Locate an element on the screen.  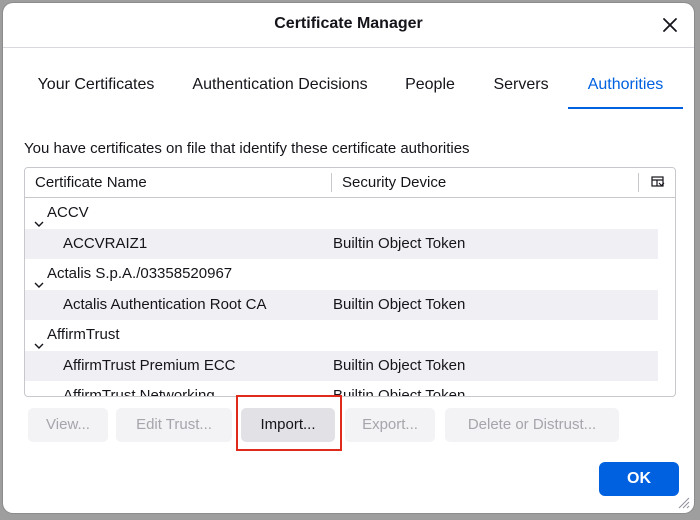
cert-name: ACCVRAIZ1 is located at coordinates (105, 243).